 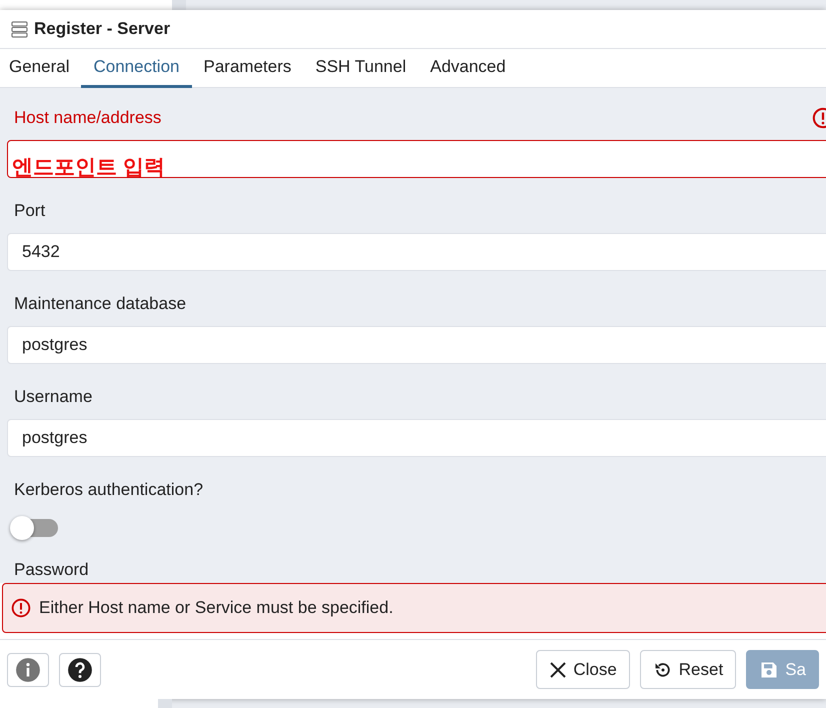 I want to click on field-label: Maintenance database, so click(x=100, y=304).